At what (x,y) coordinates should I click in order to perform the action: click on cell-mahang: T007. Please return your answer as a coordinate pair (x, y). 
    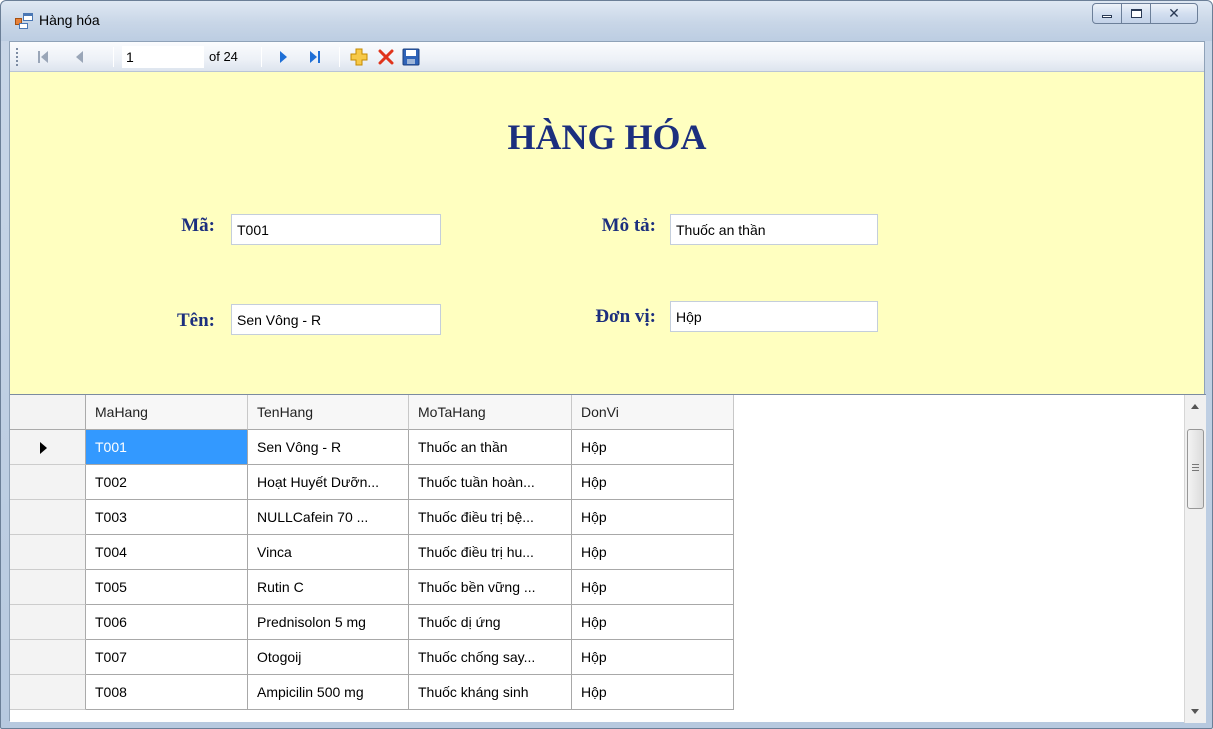
    Looking at the image, I should click on (167, 657).